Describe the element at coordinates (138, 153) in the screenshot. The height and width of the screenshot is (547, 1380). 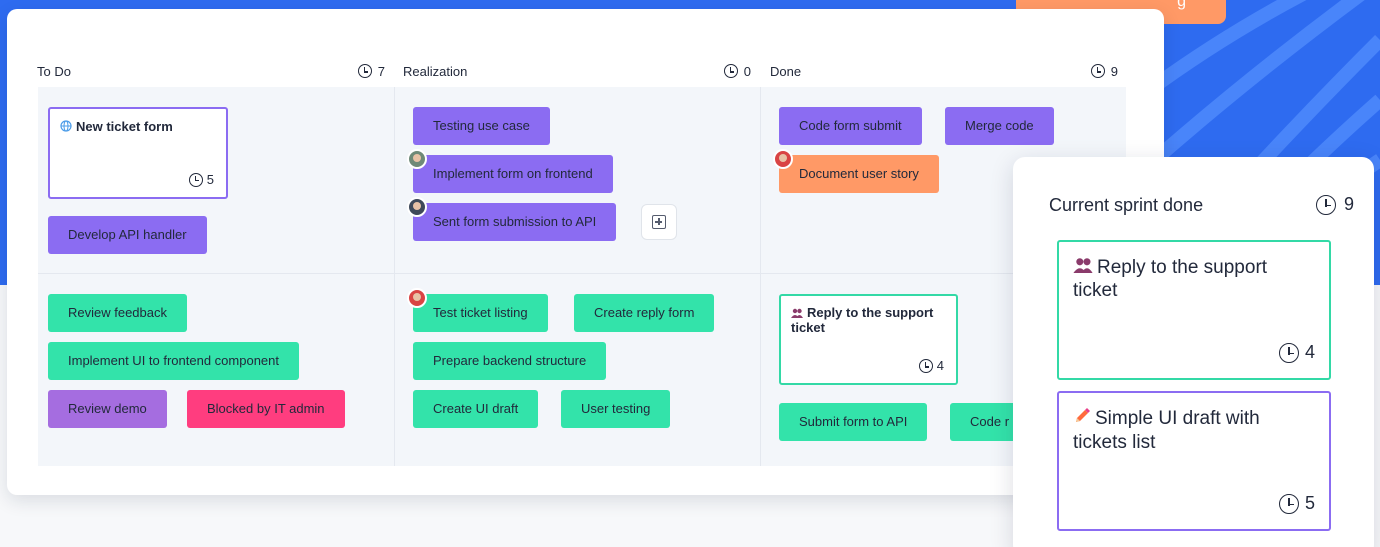
I see `ticket-card-new-ticket-form: New ticket form 5` at that location.